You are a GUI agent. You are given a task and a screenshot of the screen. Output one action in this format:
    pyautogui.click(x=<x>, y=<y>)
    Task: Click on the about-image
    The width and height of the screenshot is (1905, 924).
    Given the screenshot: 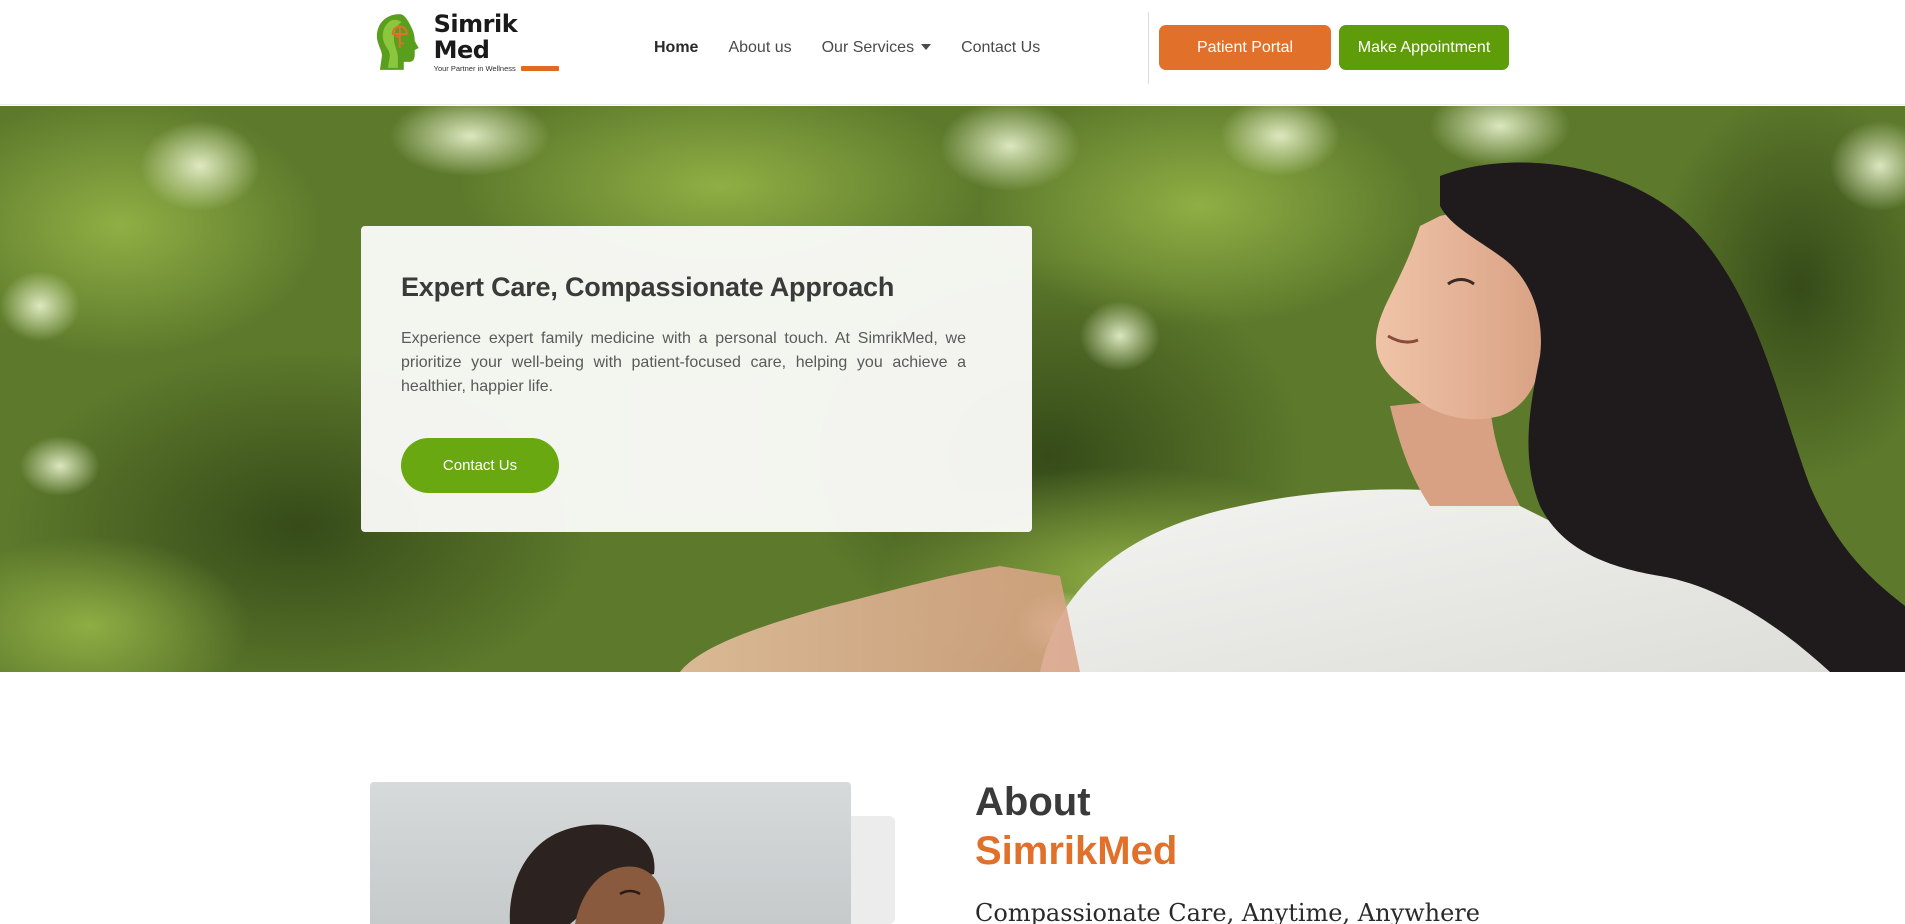 What is the action you would take?
    pyautogui.click(x=610, y=853)
    